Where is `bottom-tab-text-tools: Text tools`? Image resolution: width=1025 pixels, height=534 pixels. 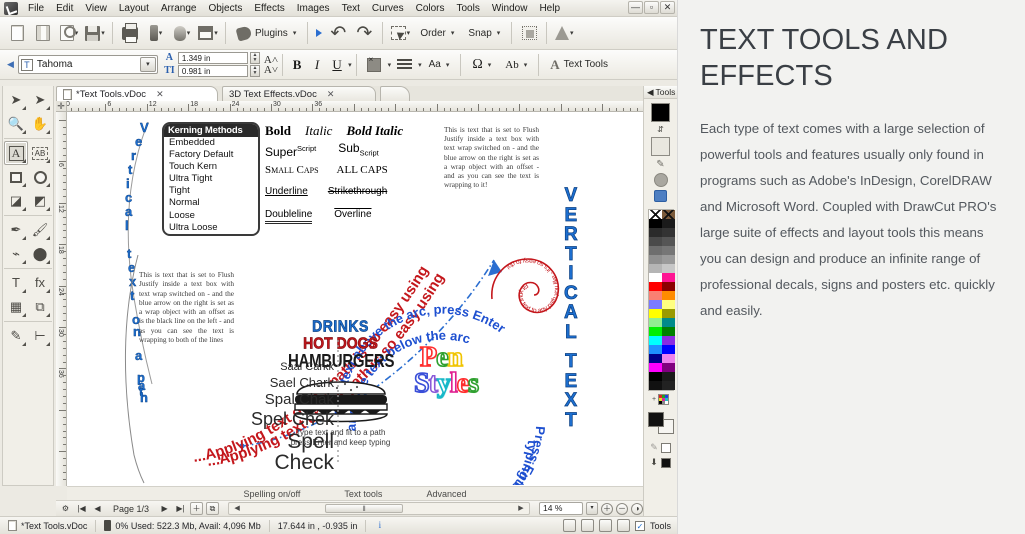 bottom-tab-text-tools: Text tools is located at coordinates (363, 494).